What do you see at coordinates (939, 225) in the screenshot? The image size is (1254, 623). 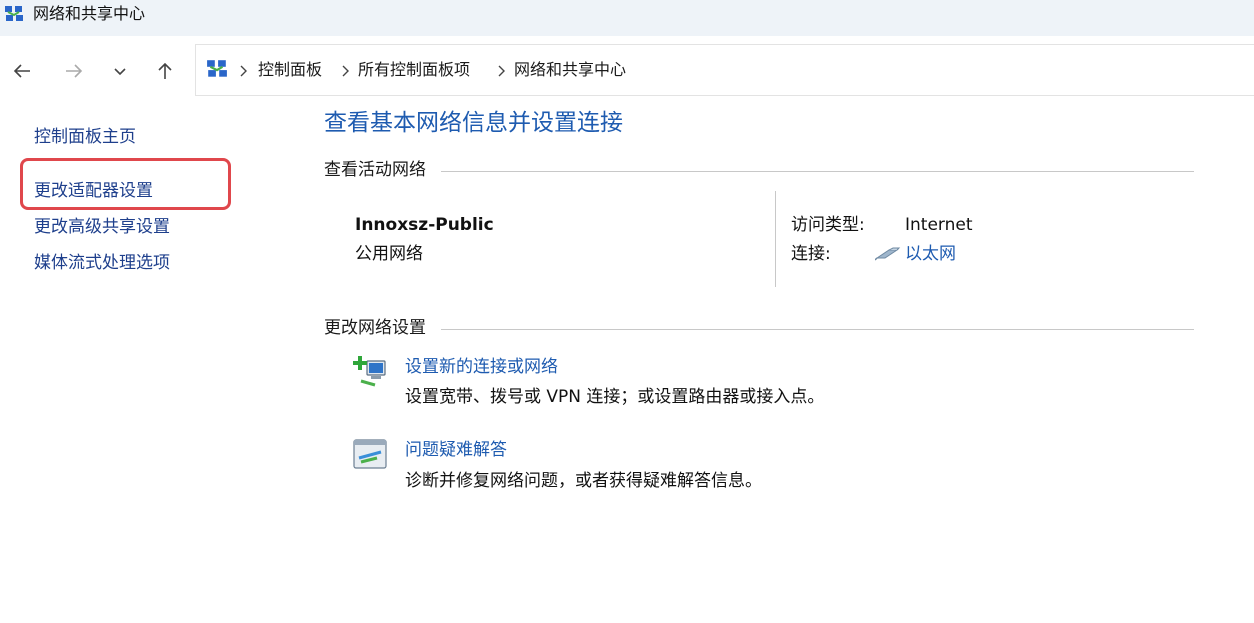 I see `access-type-value: Internet` at bounding box center [939, 225].